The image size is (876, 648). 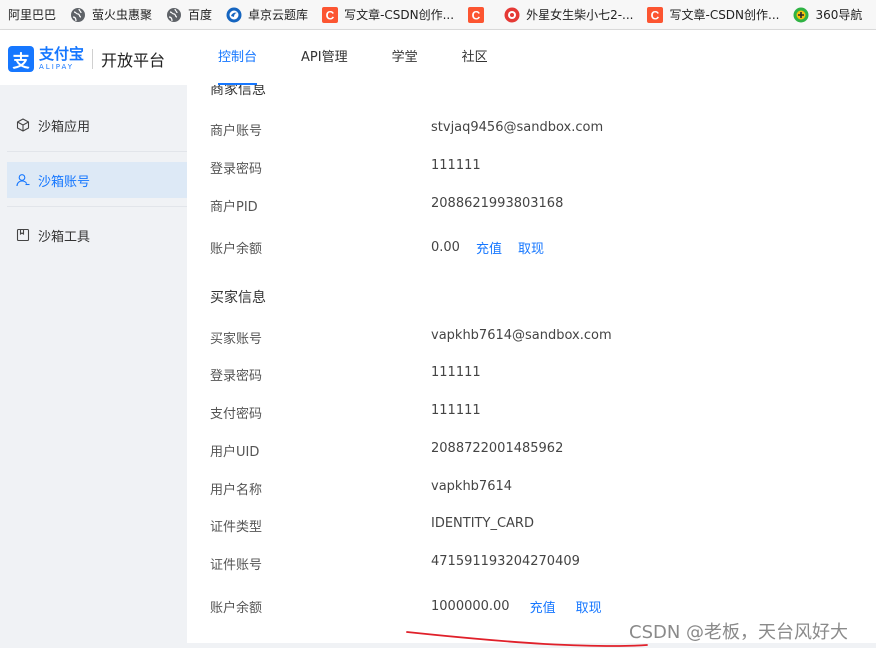 What do you see at coordinates (236, 490) in the screenshot?
I see `buyer-username-label: 用户名称` at bounding box center [236, 490].